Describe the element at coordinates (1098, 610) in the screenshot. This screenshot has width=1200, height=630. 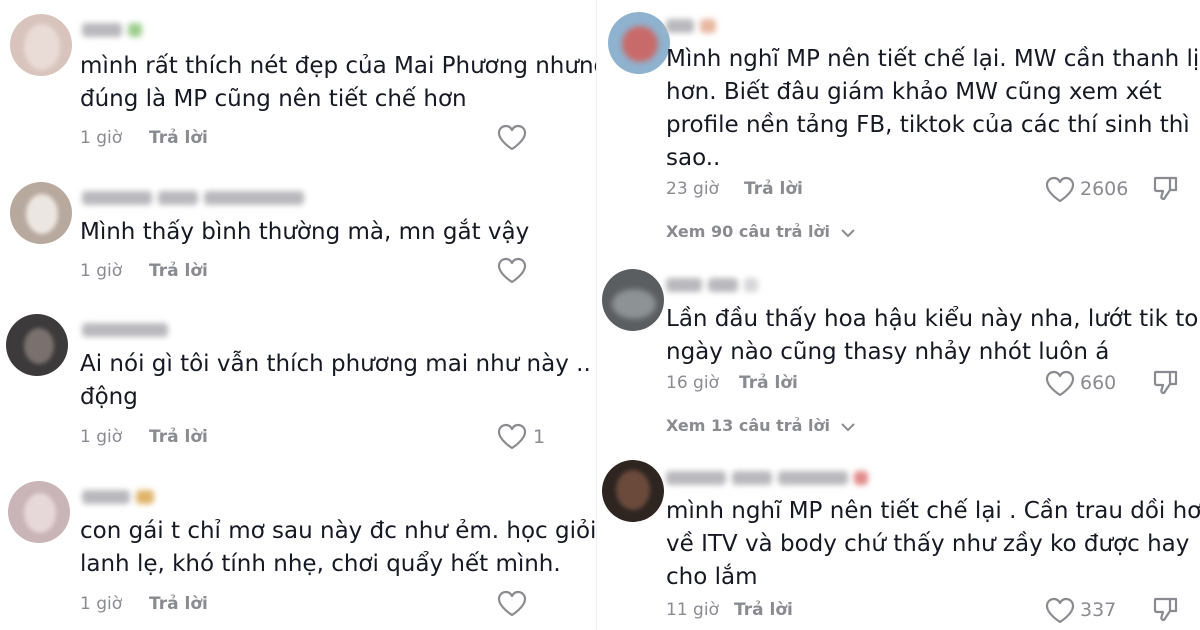
I see `like-count: 337` at that location.